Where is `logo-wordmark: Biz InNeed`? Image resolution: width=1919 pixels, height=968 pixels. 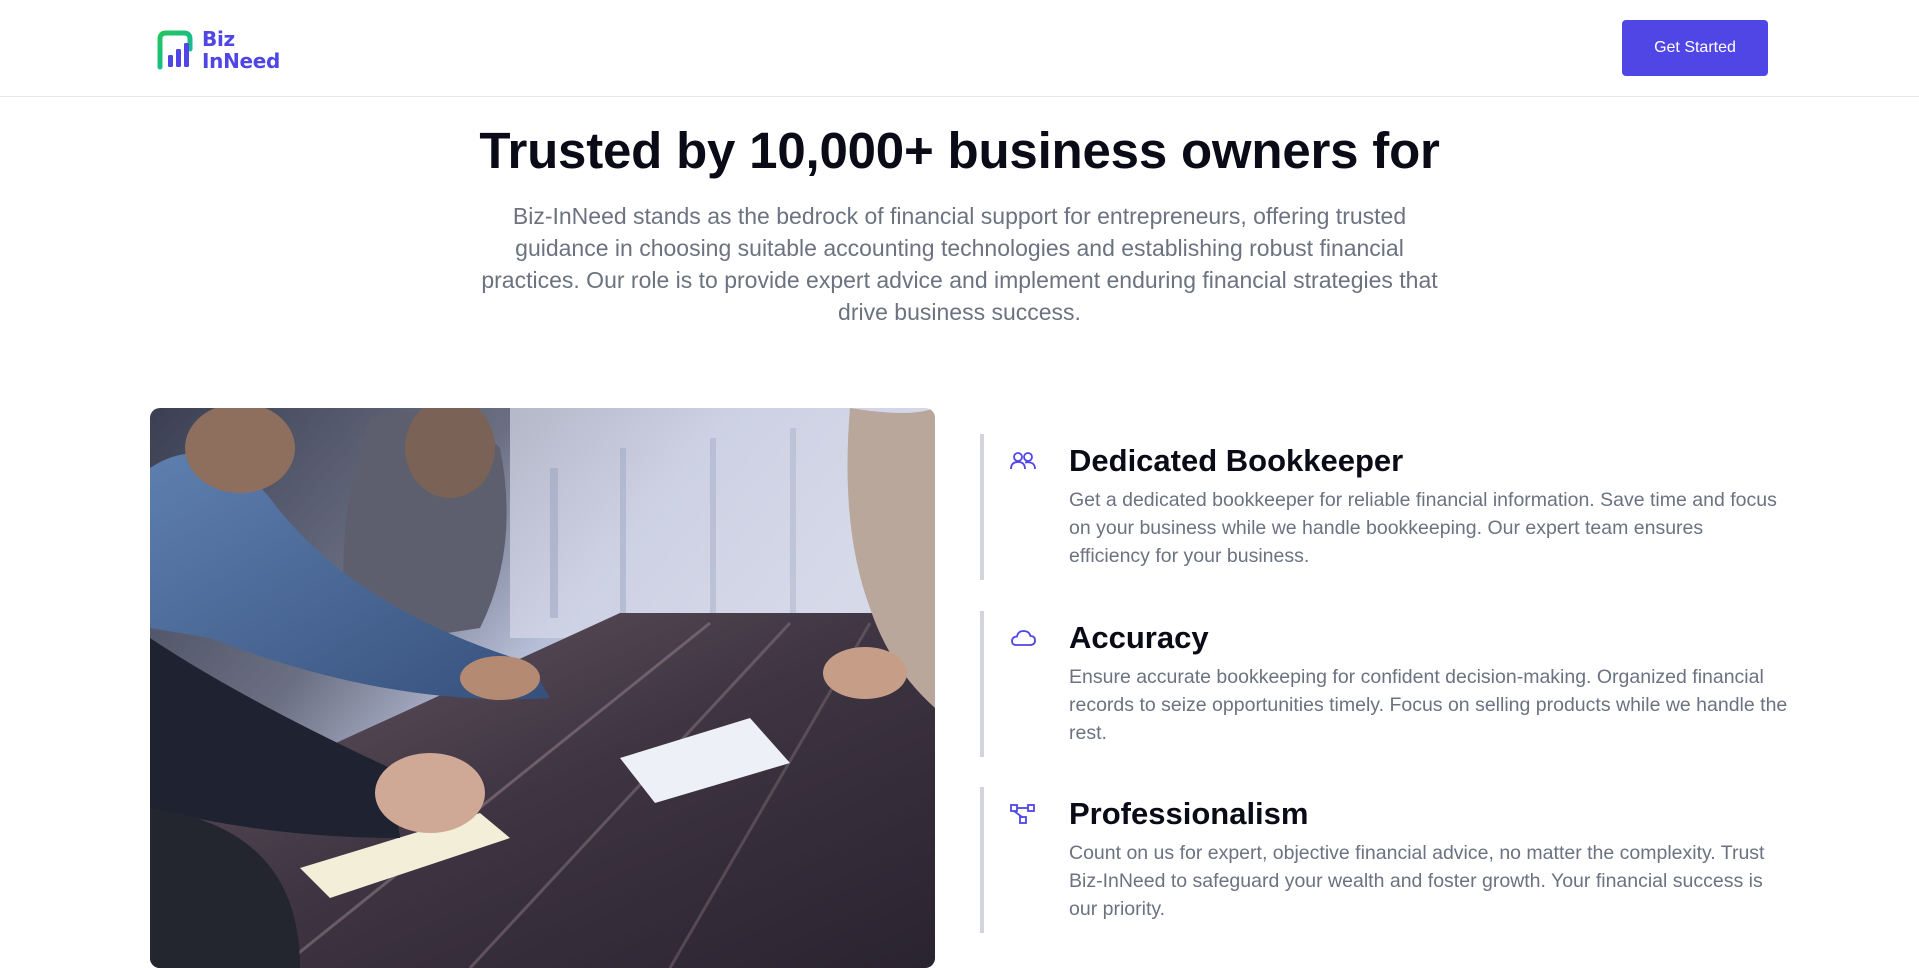 logo-wordmark: Biz InNeed is located at coordinates (241, 50).